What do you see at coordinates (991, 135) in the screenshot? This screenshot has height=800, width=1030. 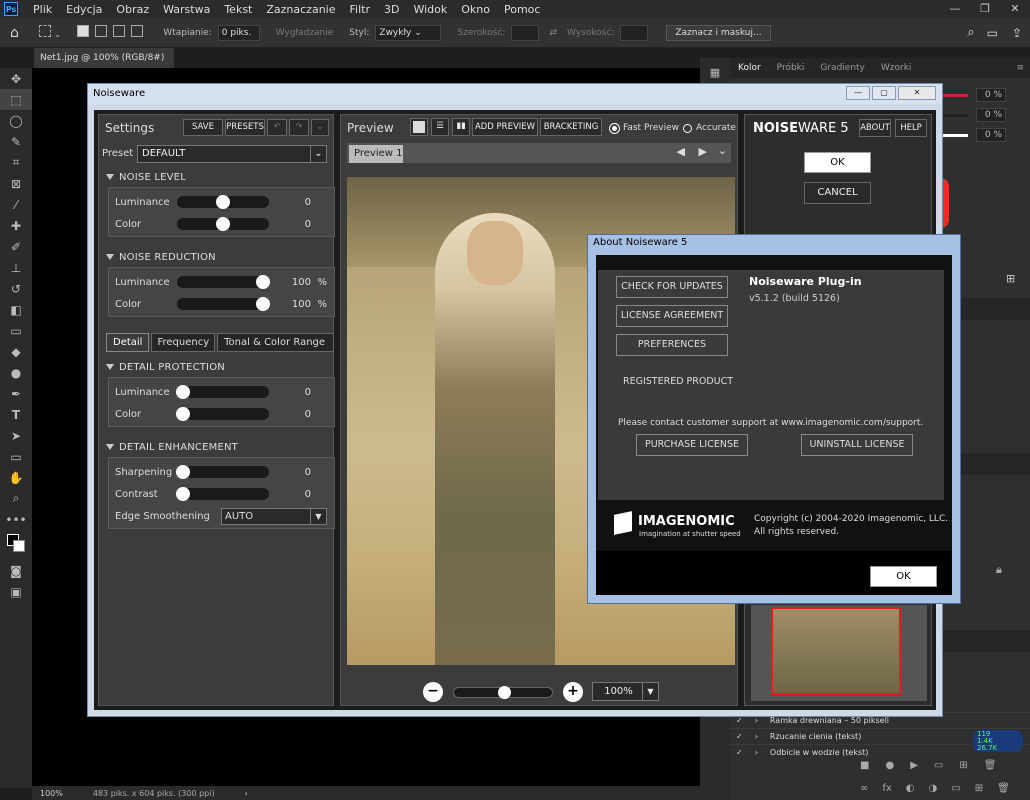 I see `color-value-3: 0 %` at bounding box center [991, 135].